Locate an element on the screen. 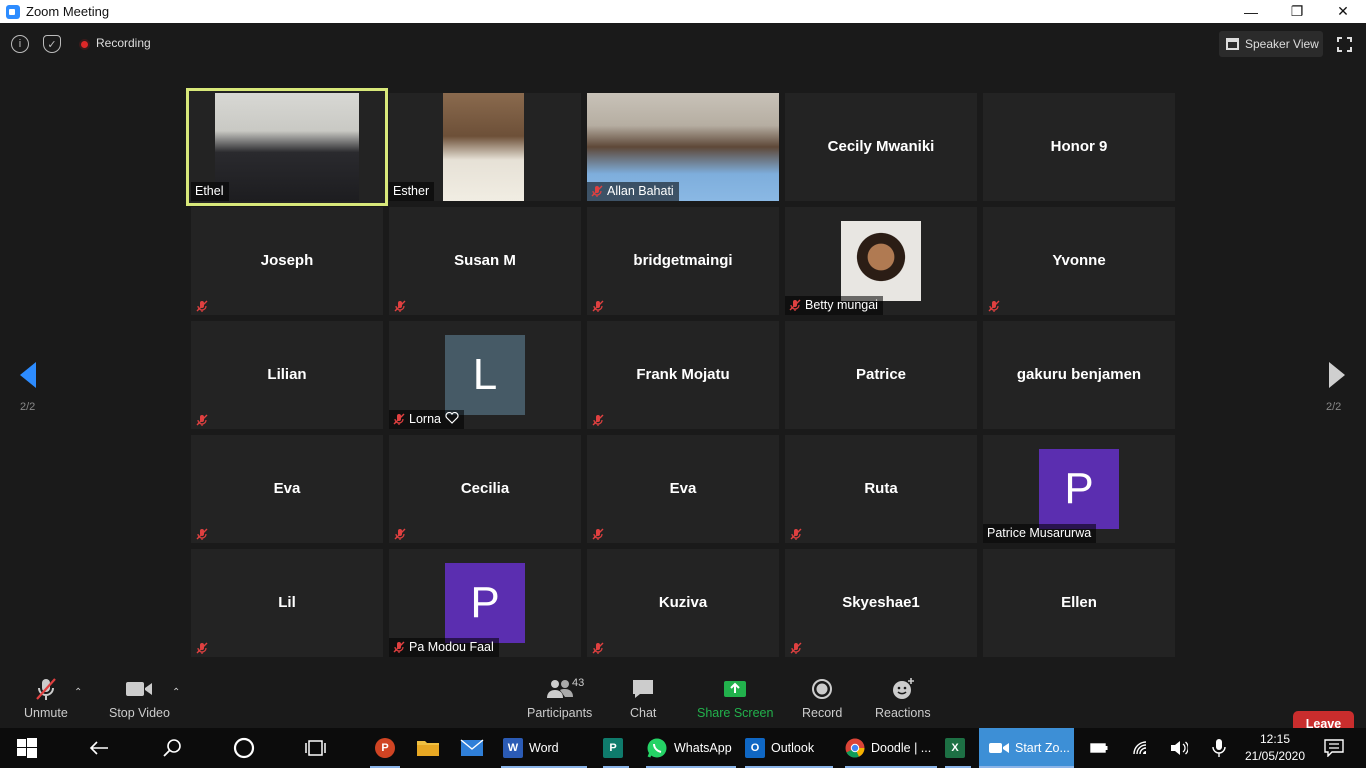 This screenshot has width=1366, height=768. taskbar-powerpoint: P is located at coordinates (385, 748).